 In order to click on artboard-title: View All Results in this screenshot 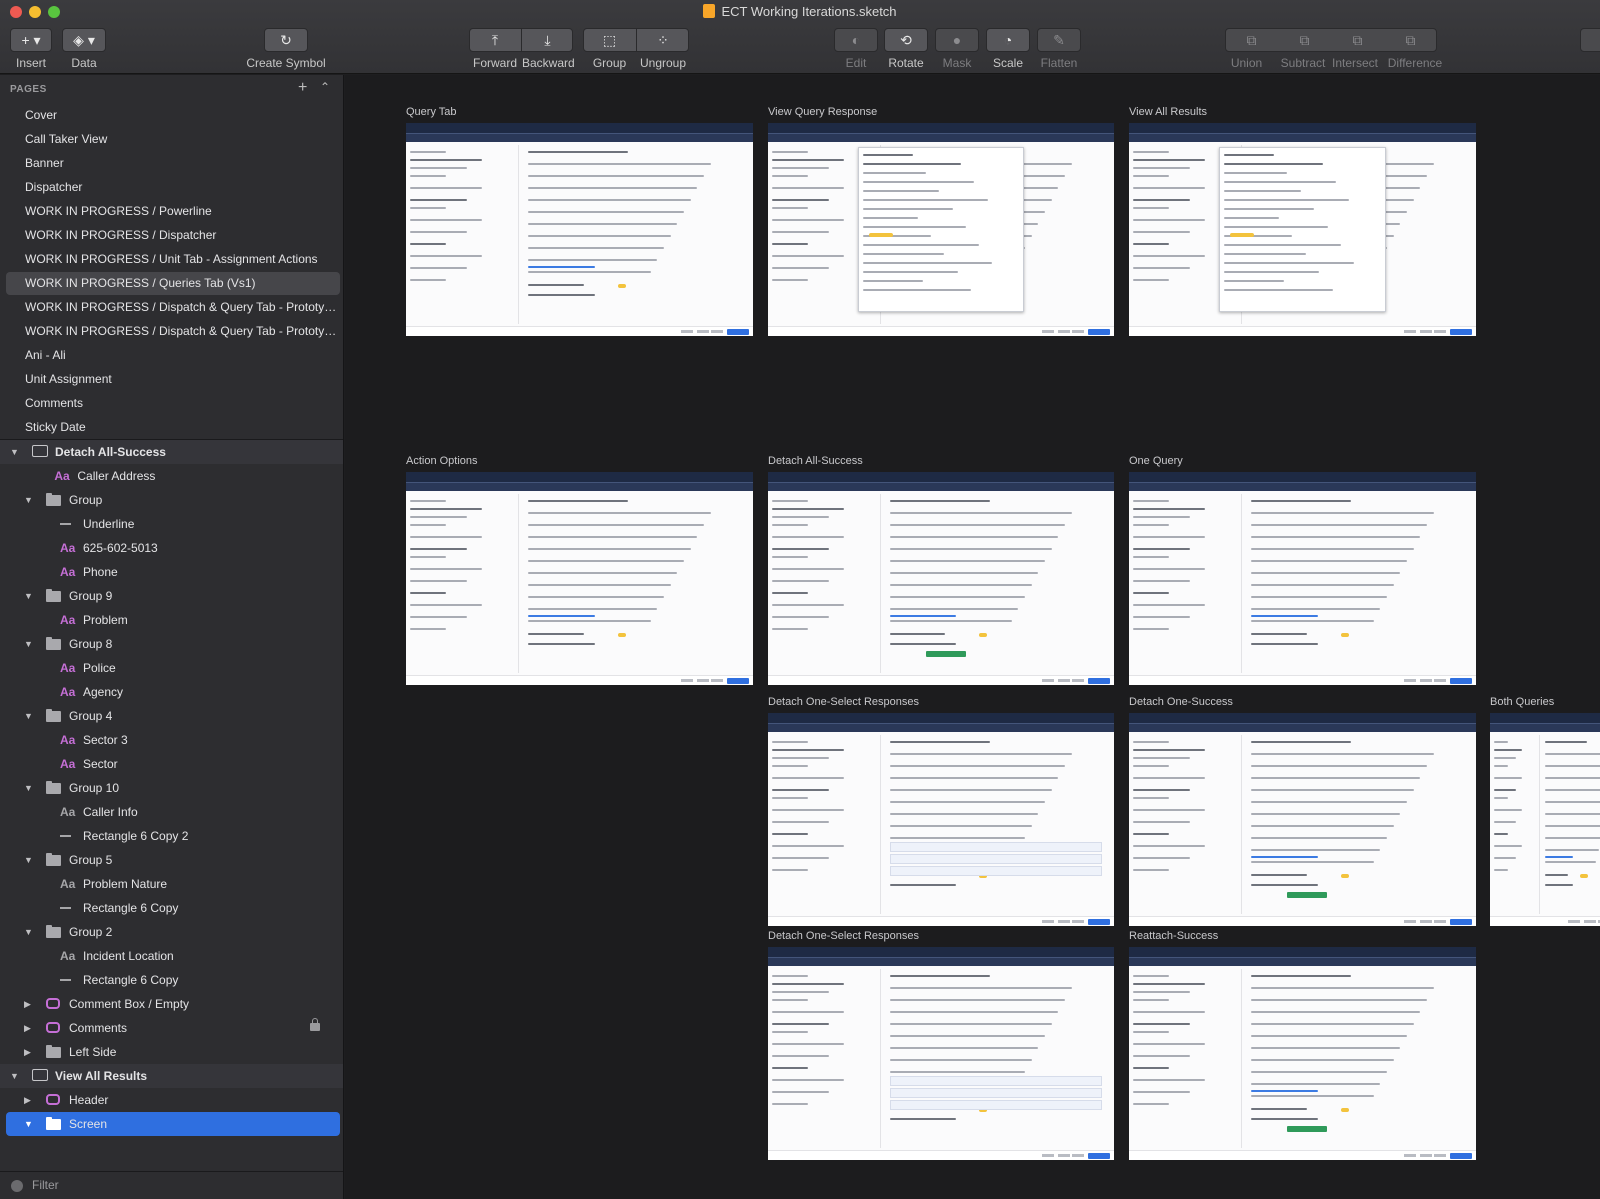, I will do `click(1168, 112)`.